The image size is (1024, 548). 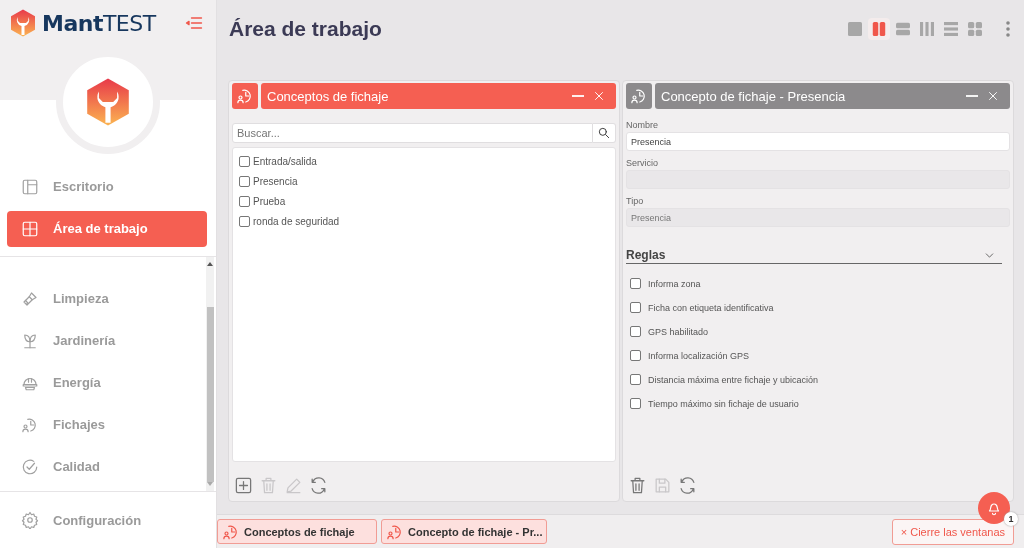 What do you see at coordinates (269, 201) in the screenshot?
I see `list-item-label: Prueba` at bounding box center [269, 201].